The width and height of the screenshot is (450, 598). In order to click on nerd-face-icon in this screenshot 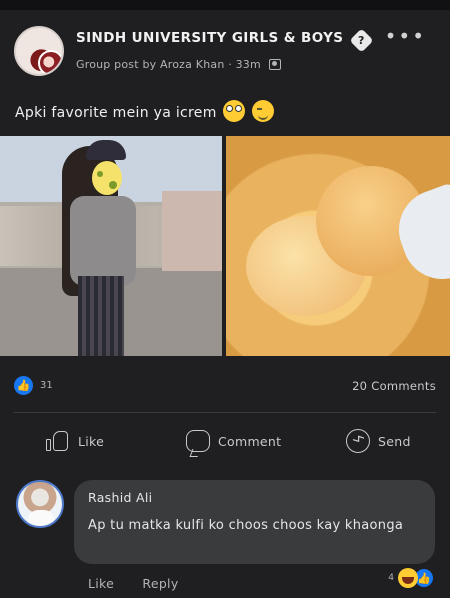, I will do `click(234, 111)`.